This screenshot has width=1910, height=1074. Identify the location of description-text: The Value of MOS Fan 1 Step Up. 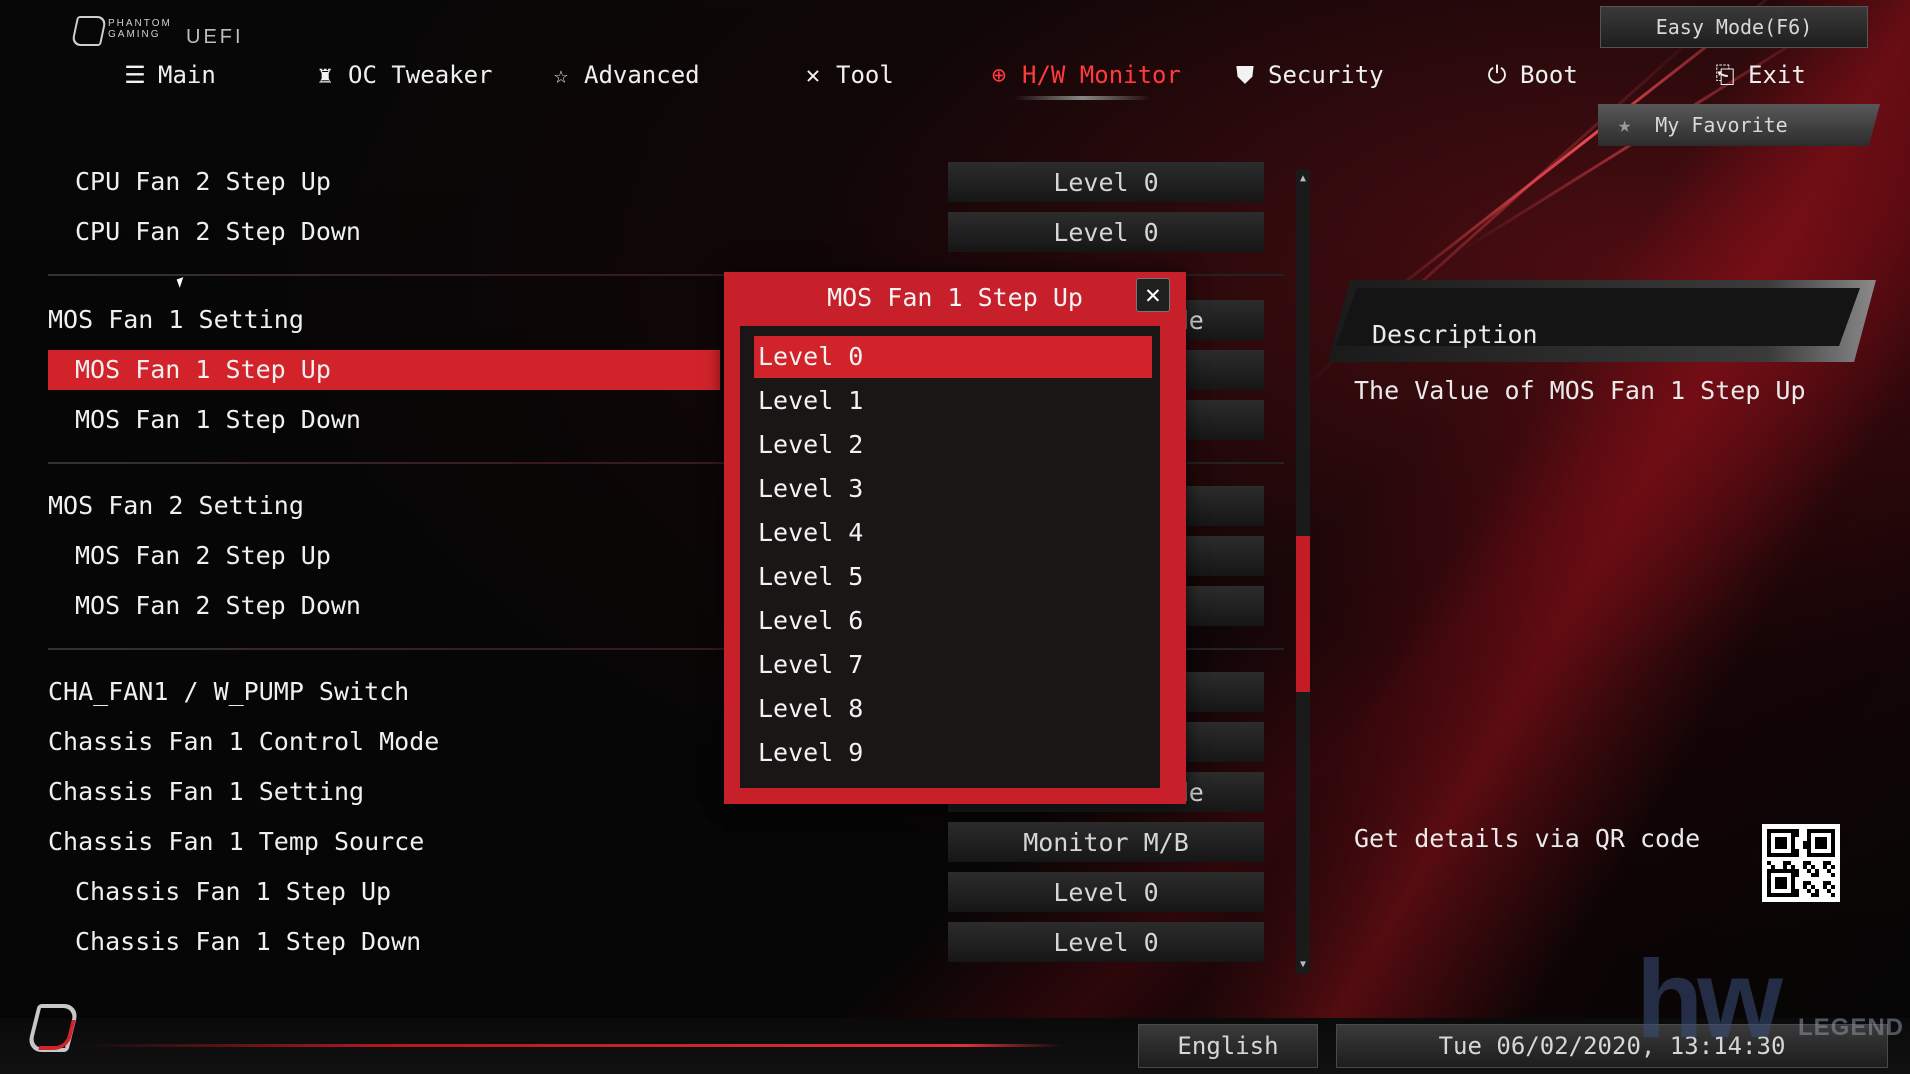
(1580, 390).